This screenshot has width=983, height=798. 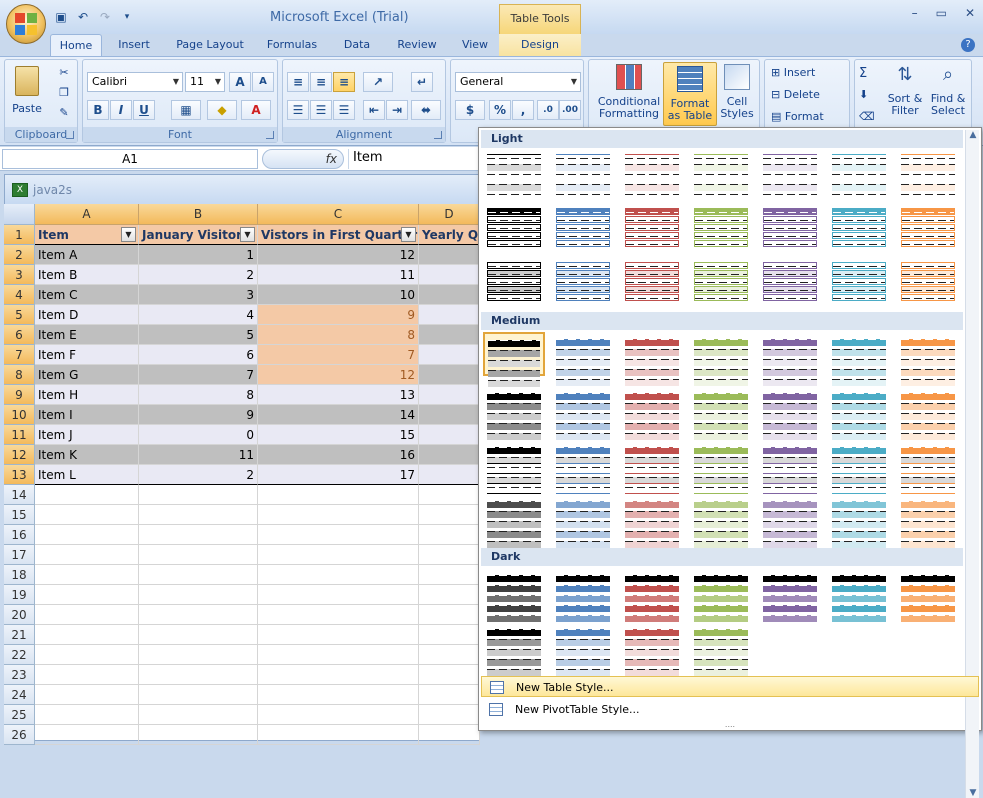 What do you see at coordinates (518, 82) in the screenshot?
I see `number-format-select: General ▼` at bounding box center [518, 82].